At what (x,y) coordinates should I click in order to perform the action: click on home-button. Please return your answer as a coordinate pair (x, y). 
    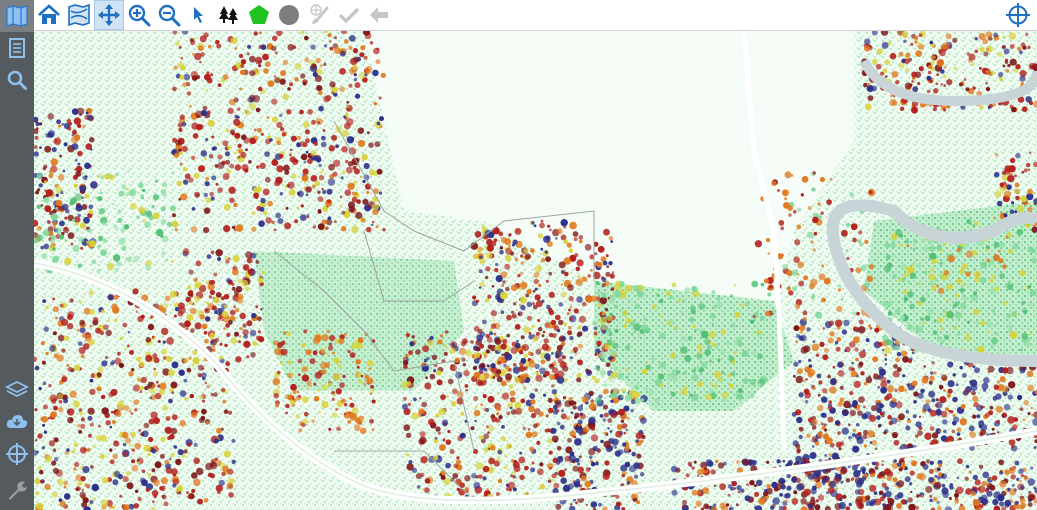
    Looking at the image, I should click on (49, 15).